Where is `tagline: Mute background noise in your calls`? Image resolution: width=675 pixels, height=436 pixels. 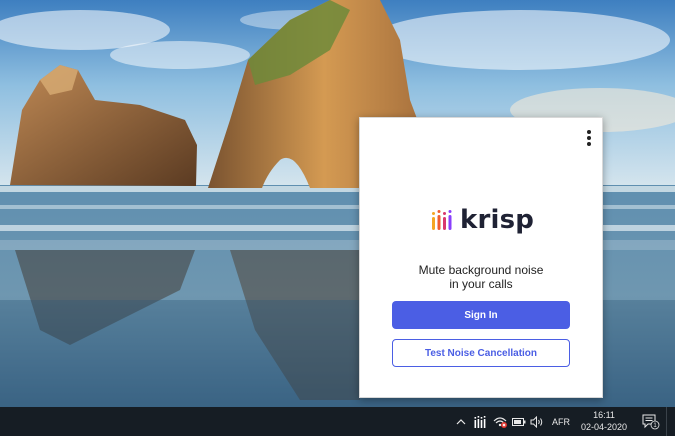
tagline: Mute background noise in your calls is located at coordinates (481, 277).